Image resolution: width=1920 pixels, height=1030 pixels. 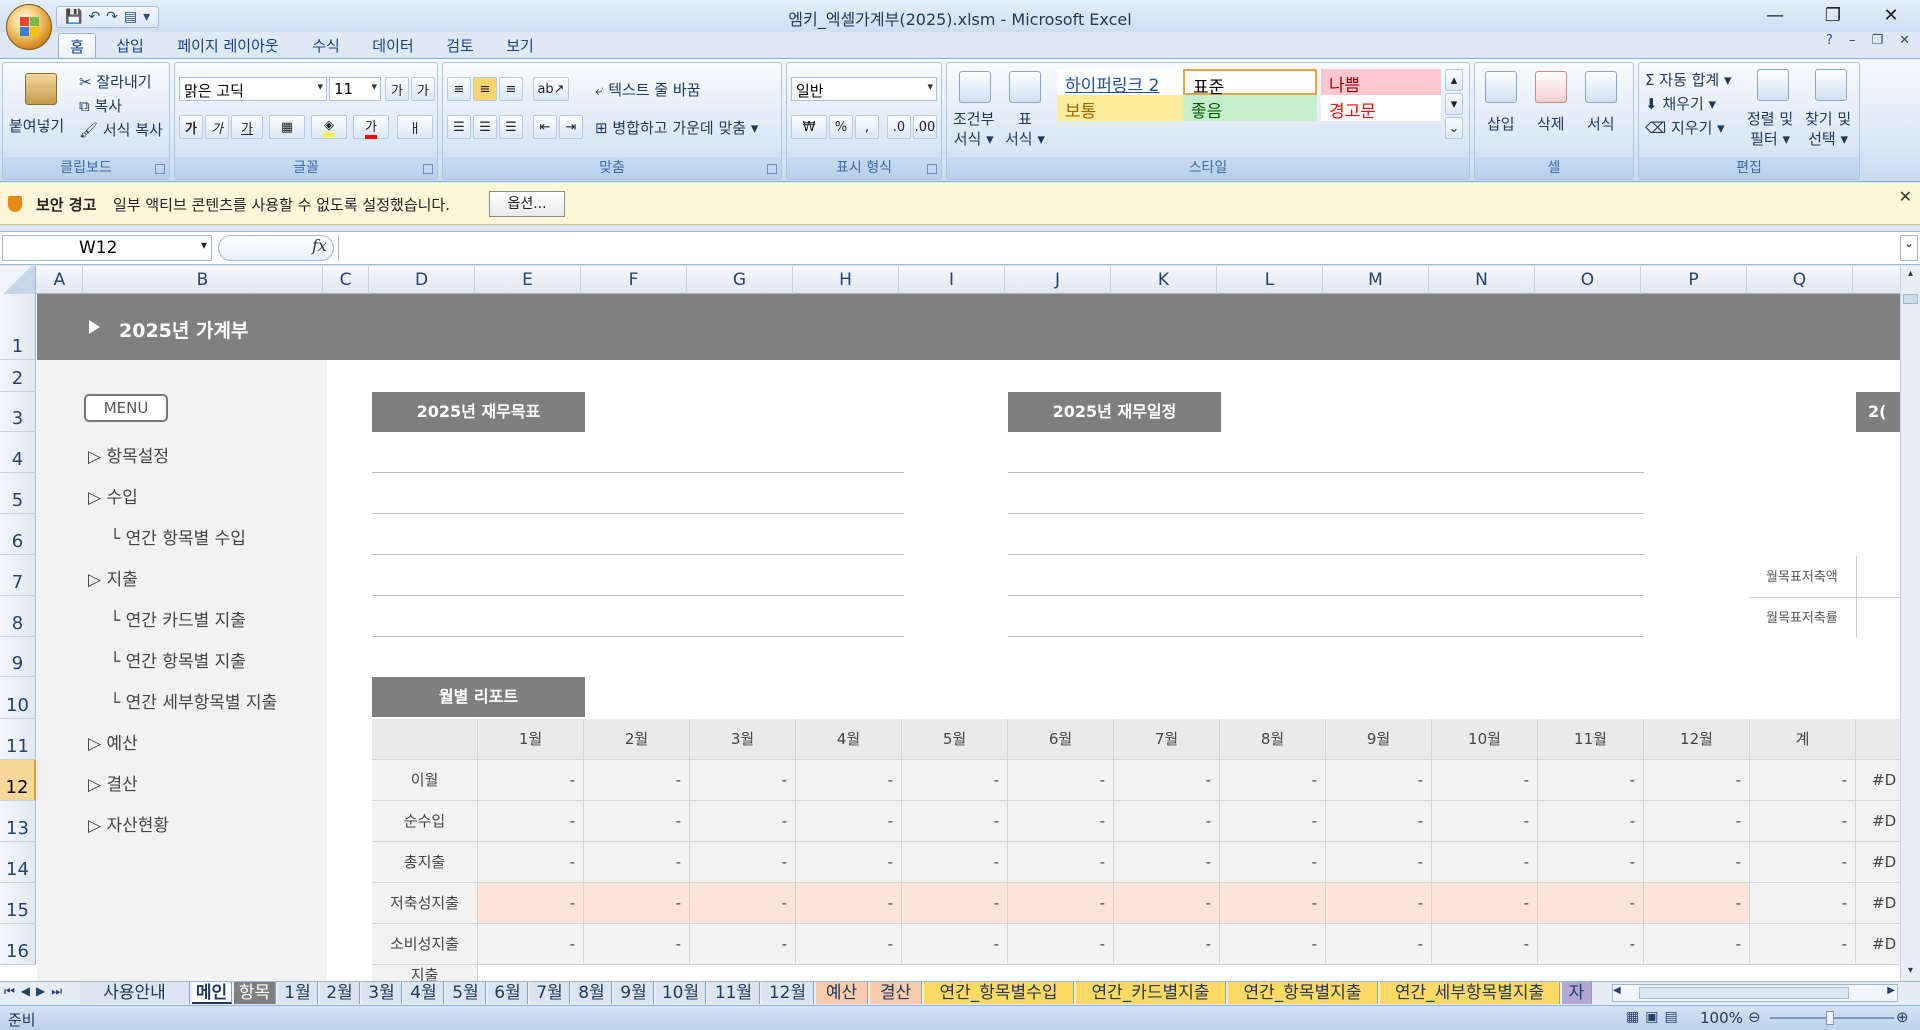 I want to click on borders-button: ▦, so click(x=287, y=127).